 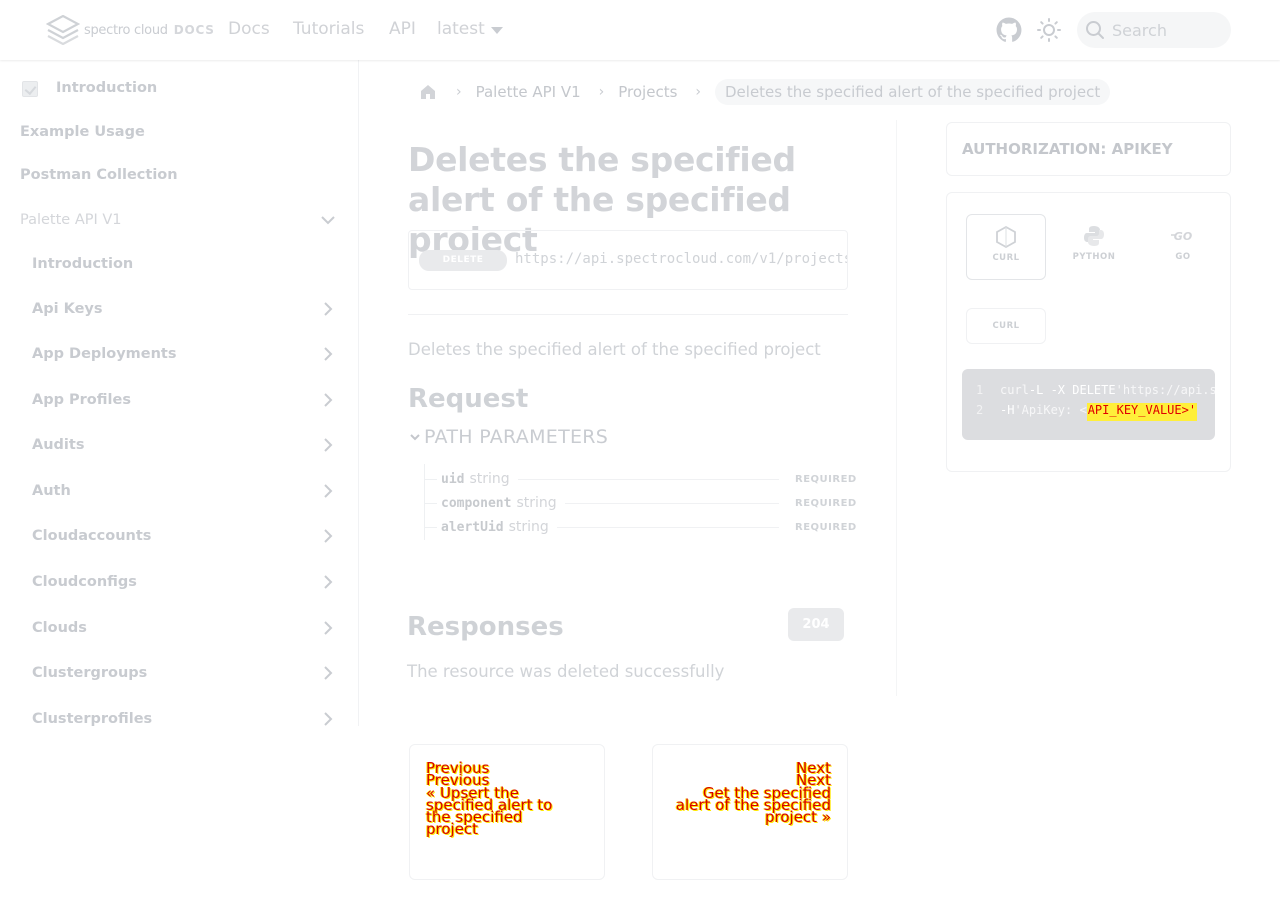 I want to click on response-description: The resource was deleted successfully, so click(x=566, y=671).